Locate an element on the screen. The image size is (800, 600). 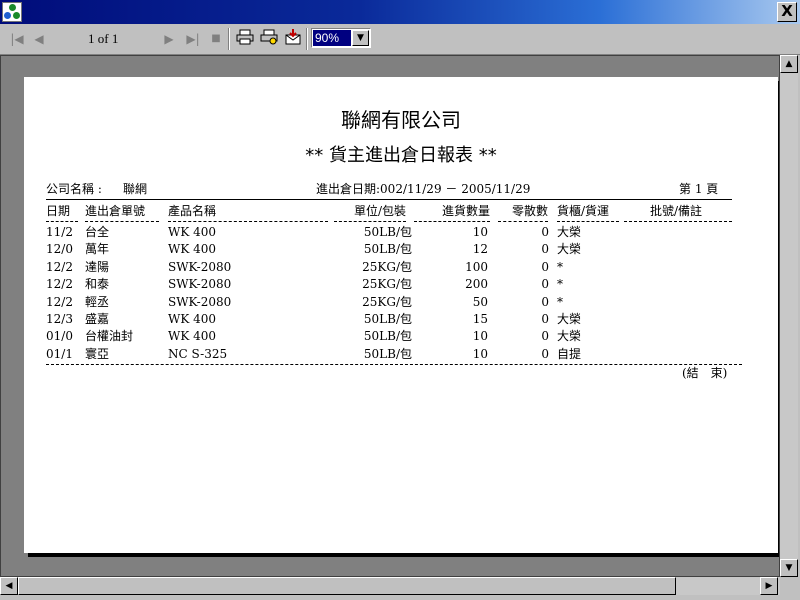
row-quantity: 50 is located at coordinates (480, 301).